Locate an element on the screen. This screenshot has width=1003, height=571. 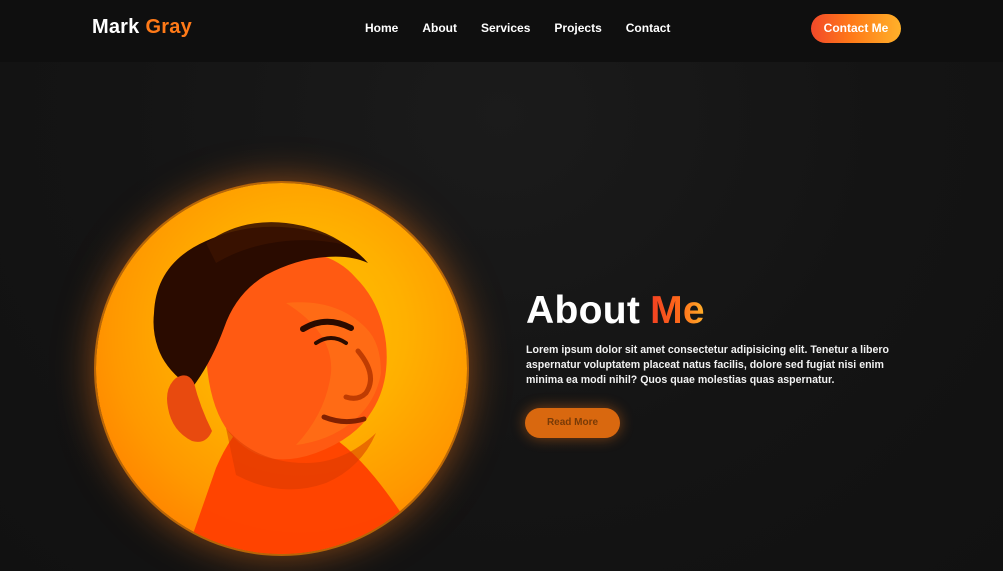
about-title-word-1: About is located at coordinates (583, 310).